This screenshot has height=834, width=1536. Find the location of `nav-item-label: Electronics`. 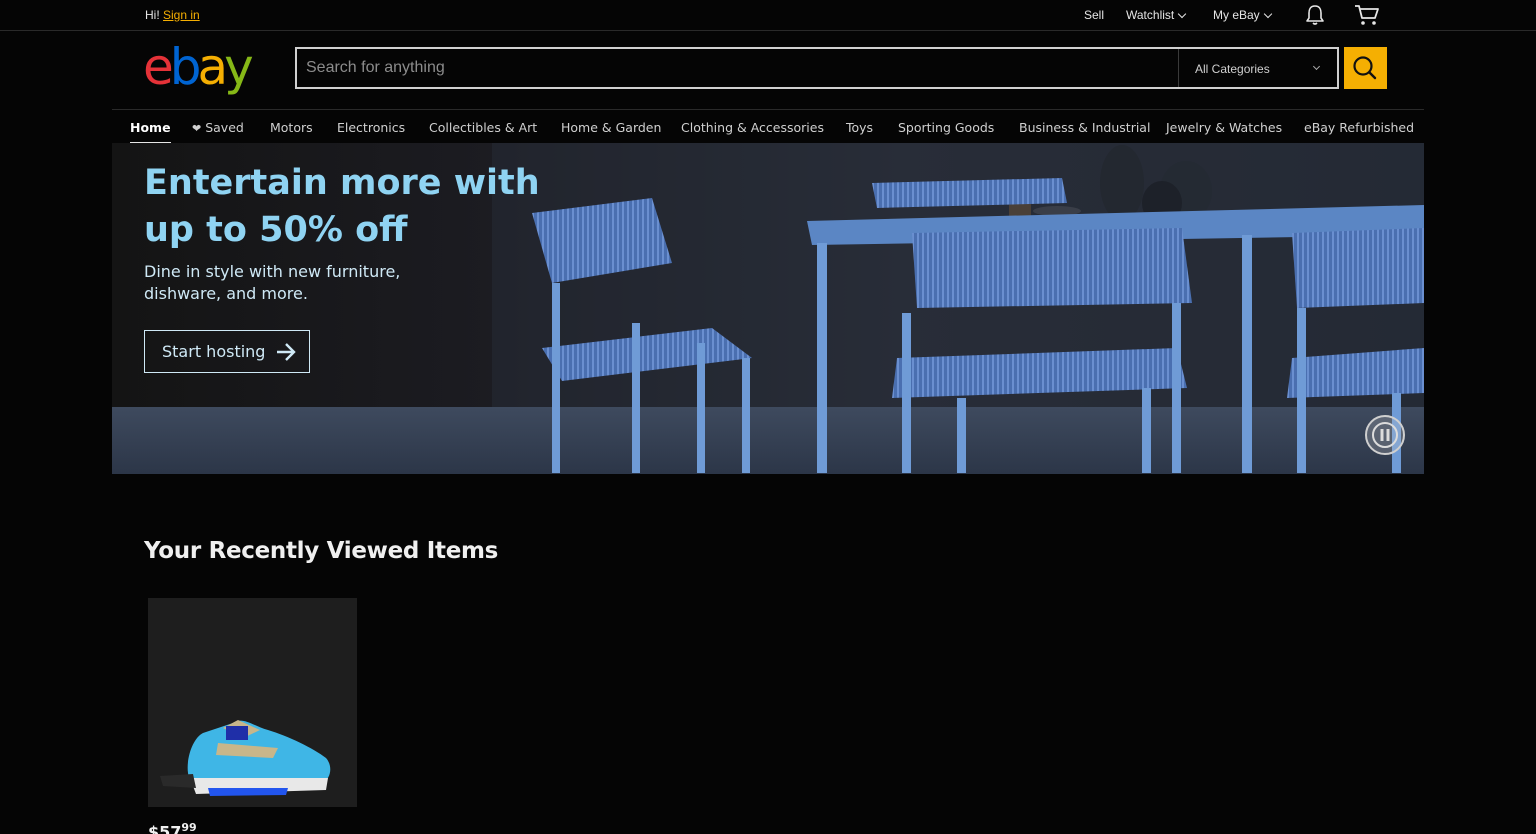

nav-item-label: Electronics is located at coordinates (371, 127).